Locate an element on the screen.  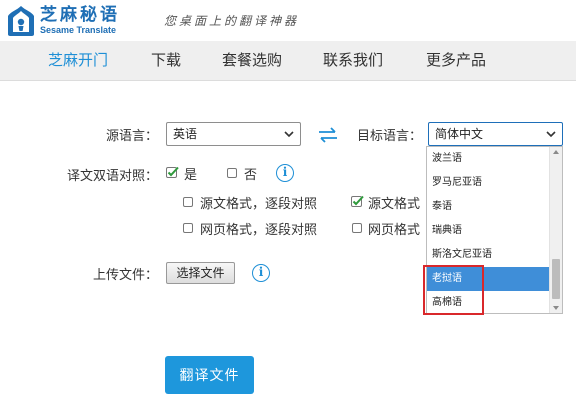
nav-item-home: 芝麻开门 is located at coordinates (78, 61).